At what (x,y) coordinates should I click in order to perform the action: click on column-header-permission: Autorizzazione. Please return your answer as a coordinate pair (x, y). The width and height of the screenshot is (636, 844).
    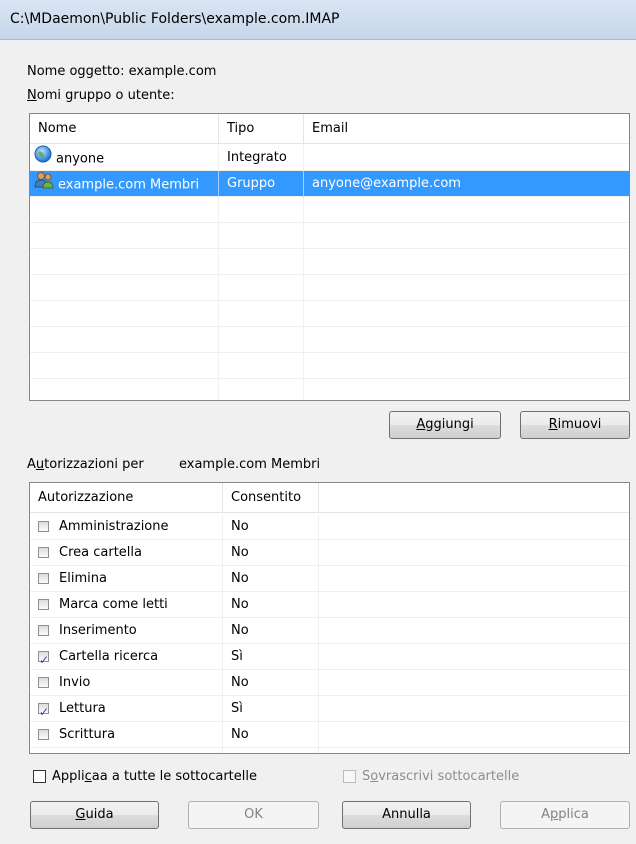
    Looking at the image, I should click on (126, 498).